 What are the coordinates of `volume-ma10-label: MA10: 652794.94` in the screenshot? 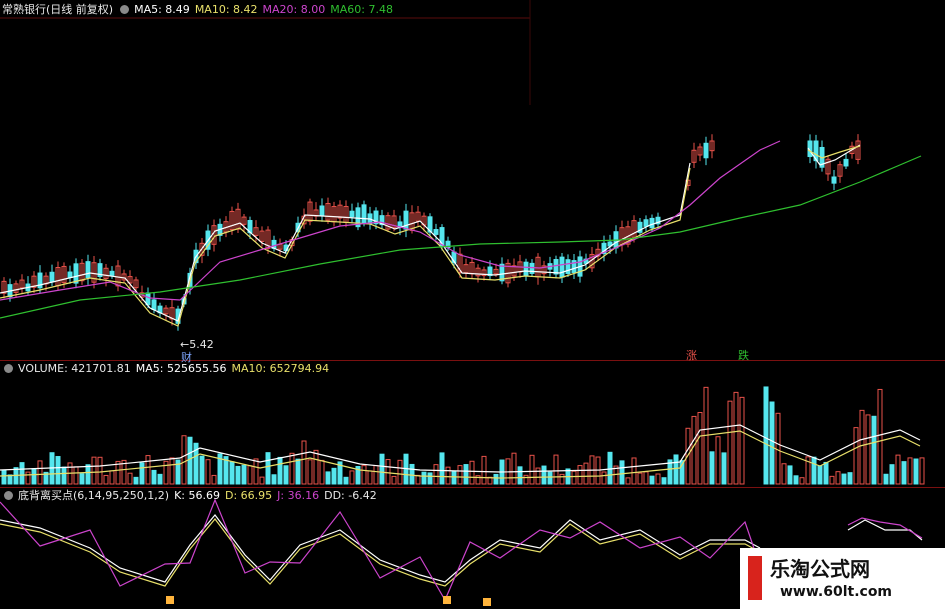 It's located at (280, 368).